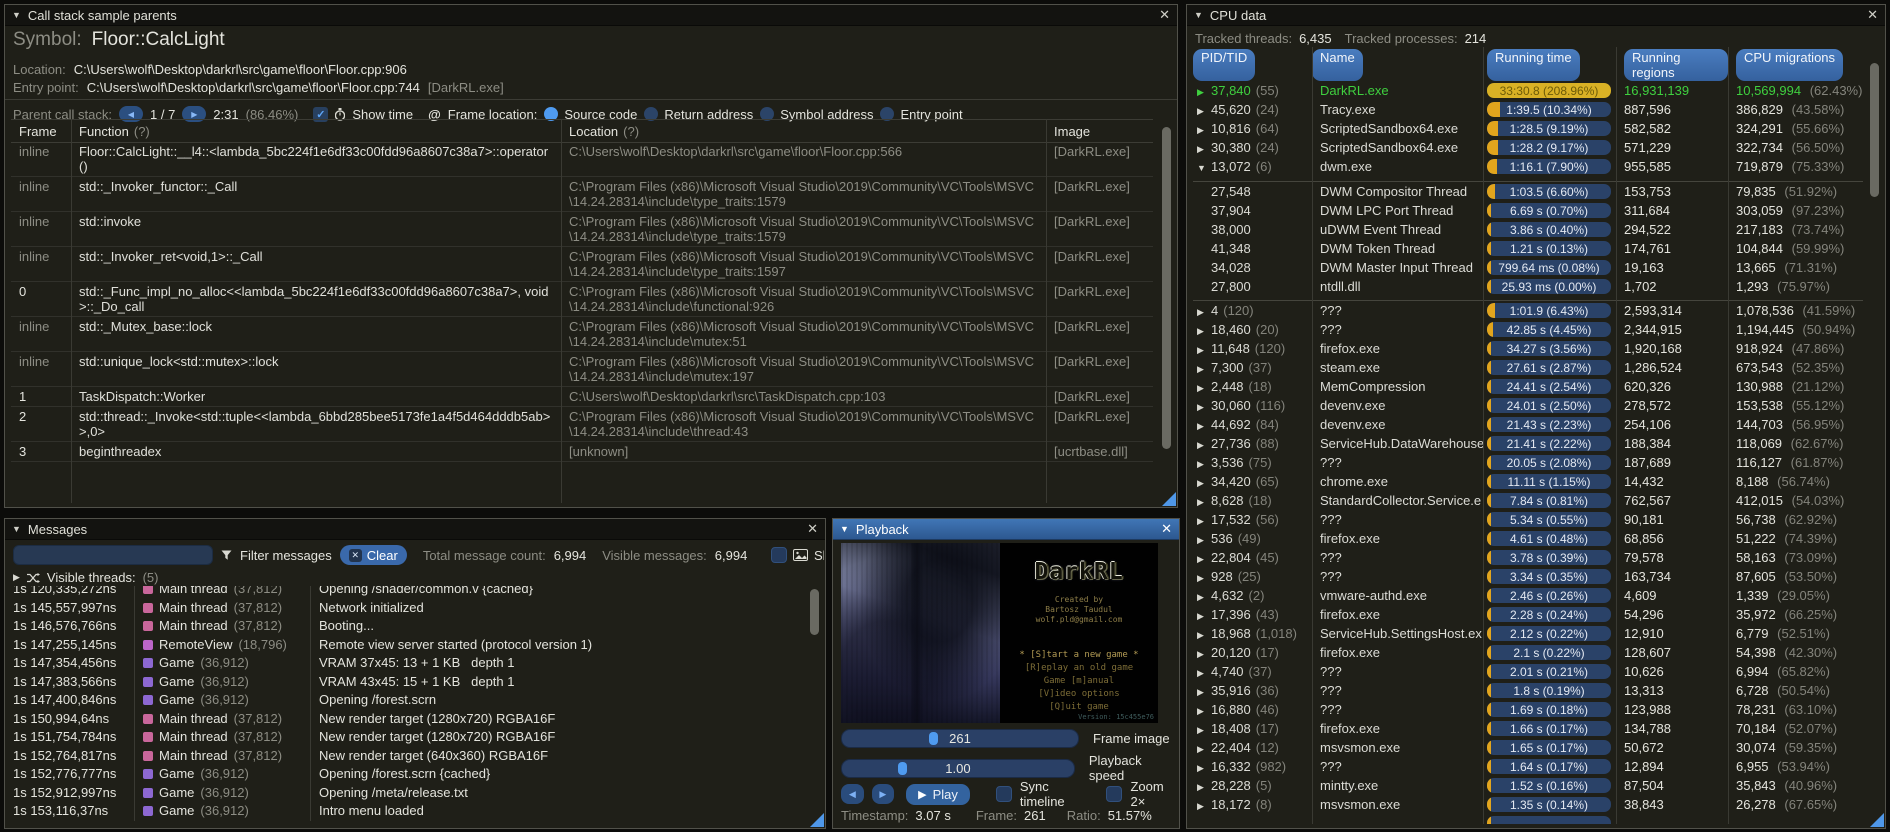  I want to click on zoom-2x-checkbox, so click(1114, 794).